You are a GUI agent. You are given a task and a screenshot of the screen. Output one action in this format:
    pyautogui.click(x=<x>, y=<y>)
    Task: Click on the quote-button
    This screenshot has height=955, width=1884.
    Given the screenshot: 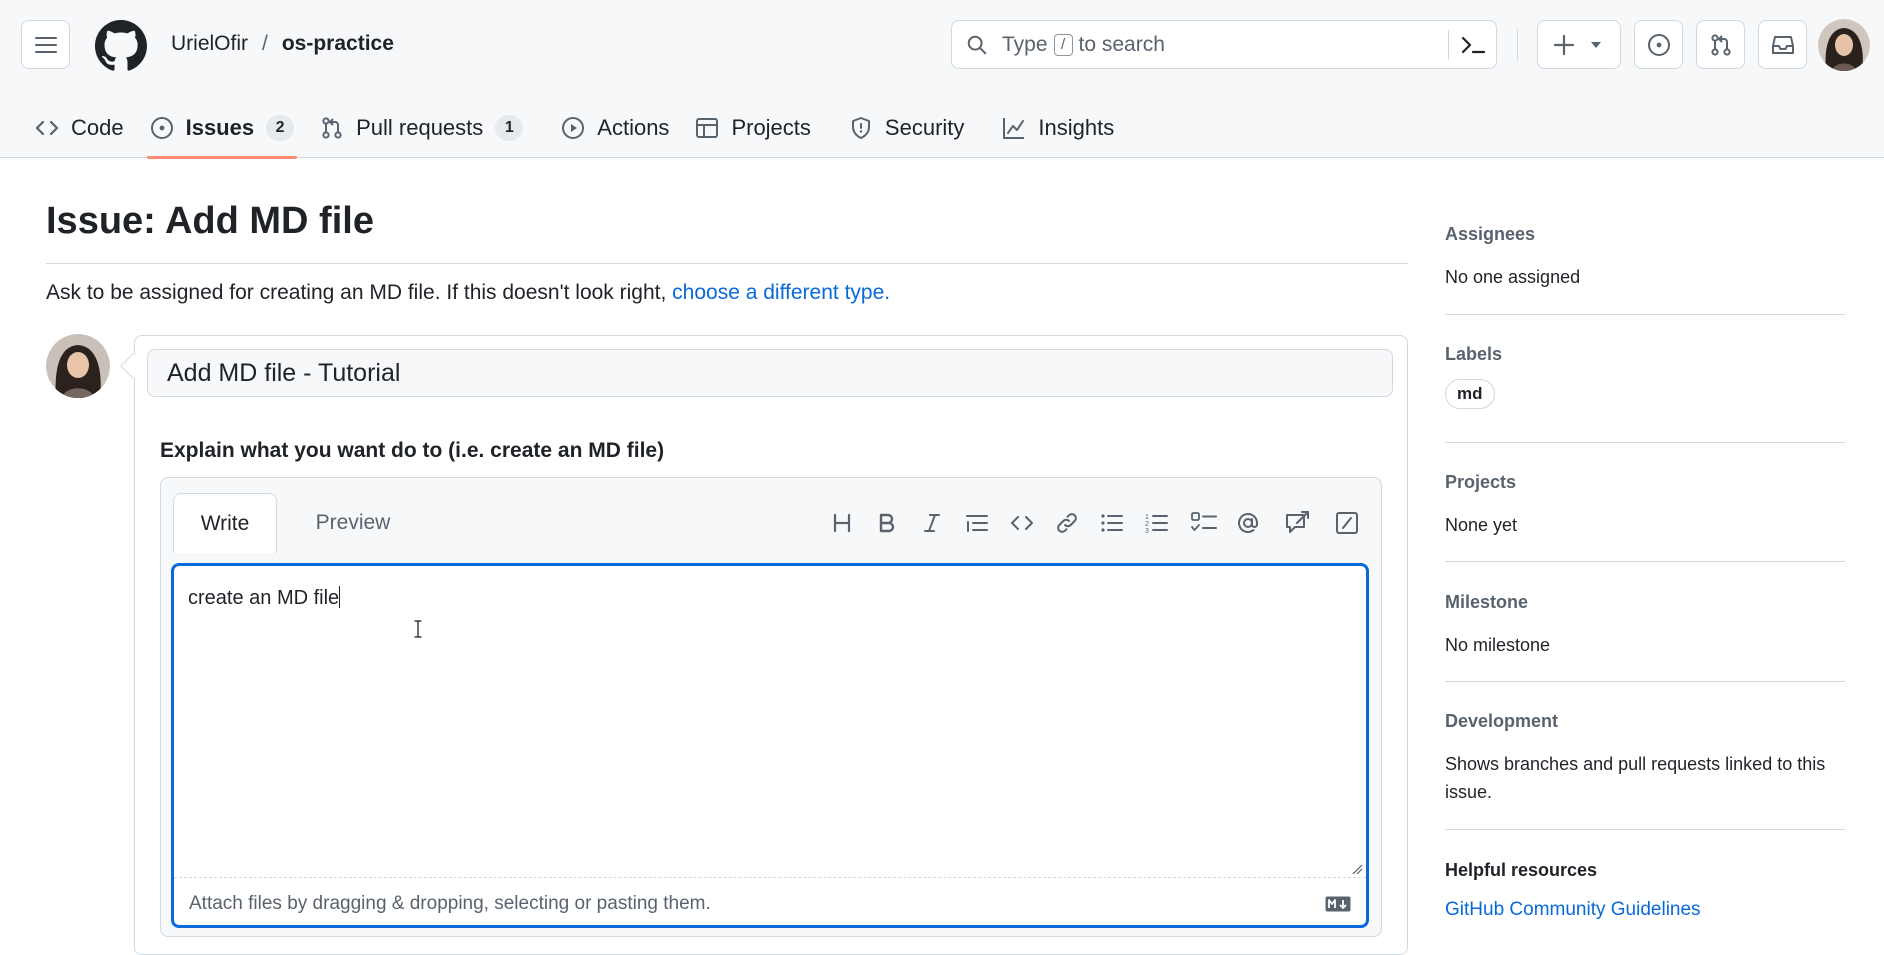 What is the action you would take?
    pyautogui.click(x=977, y=523)
    